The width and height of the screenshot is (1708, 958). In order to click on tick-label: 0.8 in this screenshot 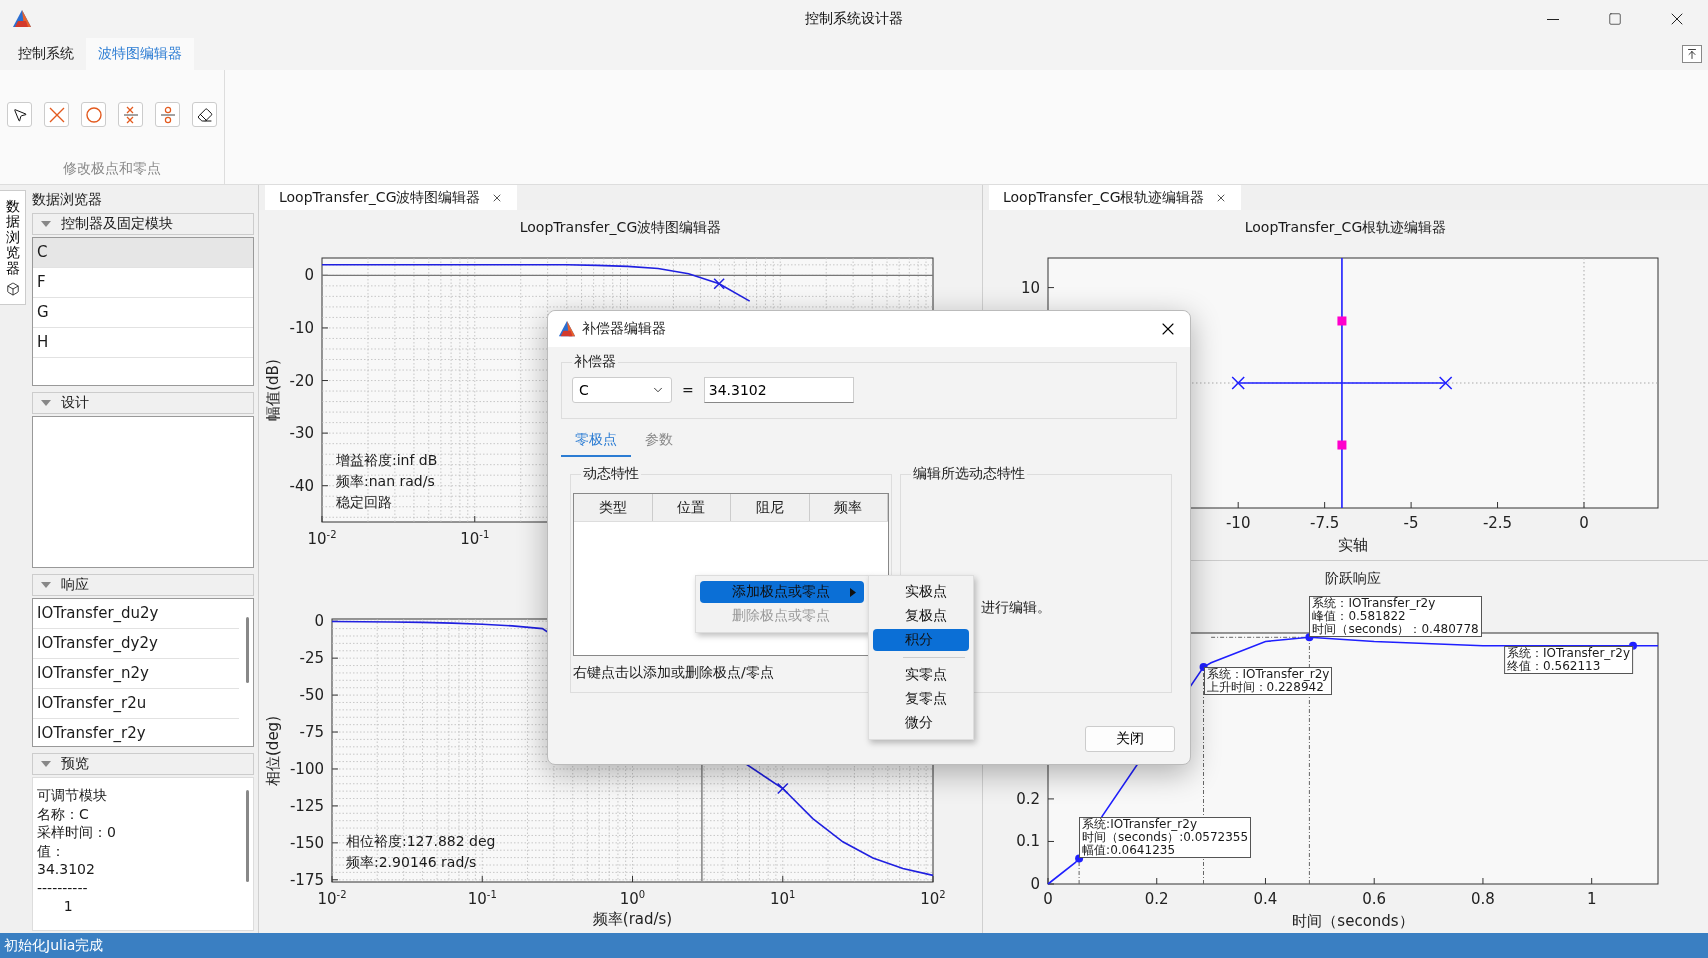, I will do `click(1483, 899)`.